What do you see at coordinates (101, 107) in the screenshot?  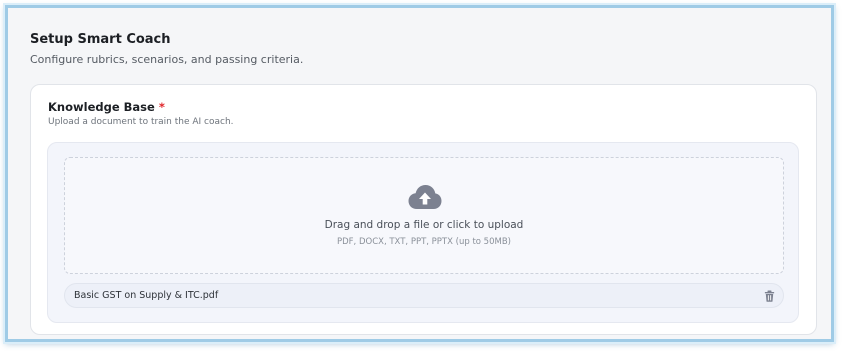 I see `knowledge-base-title-text: Knowledge Base` at bounding box center [101, 107].